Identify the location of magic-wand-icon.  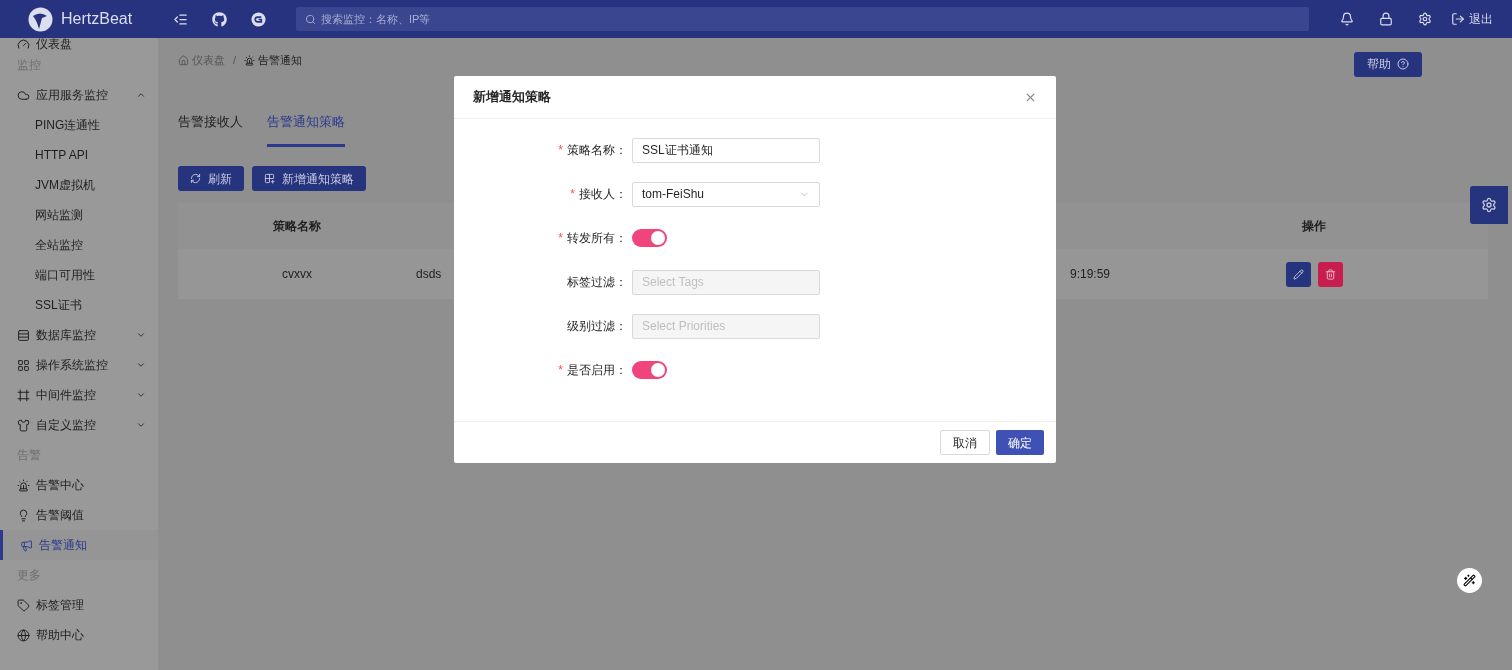
(1469, 580).